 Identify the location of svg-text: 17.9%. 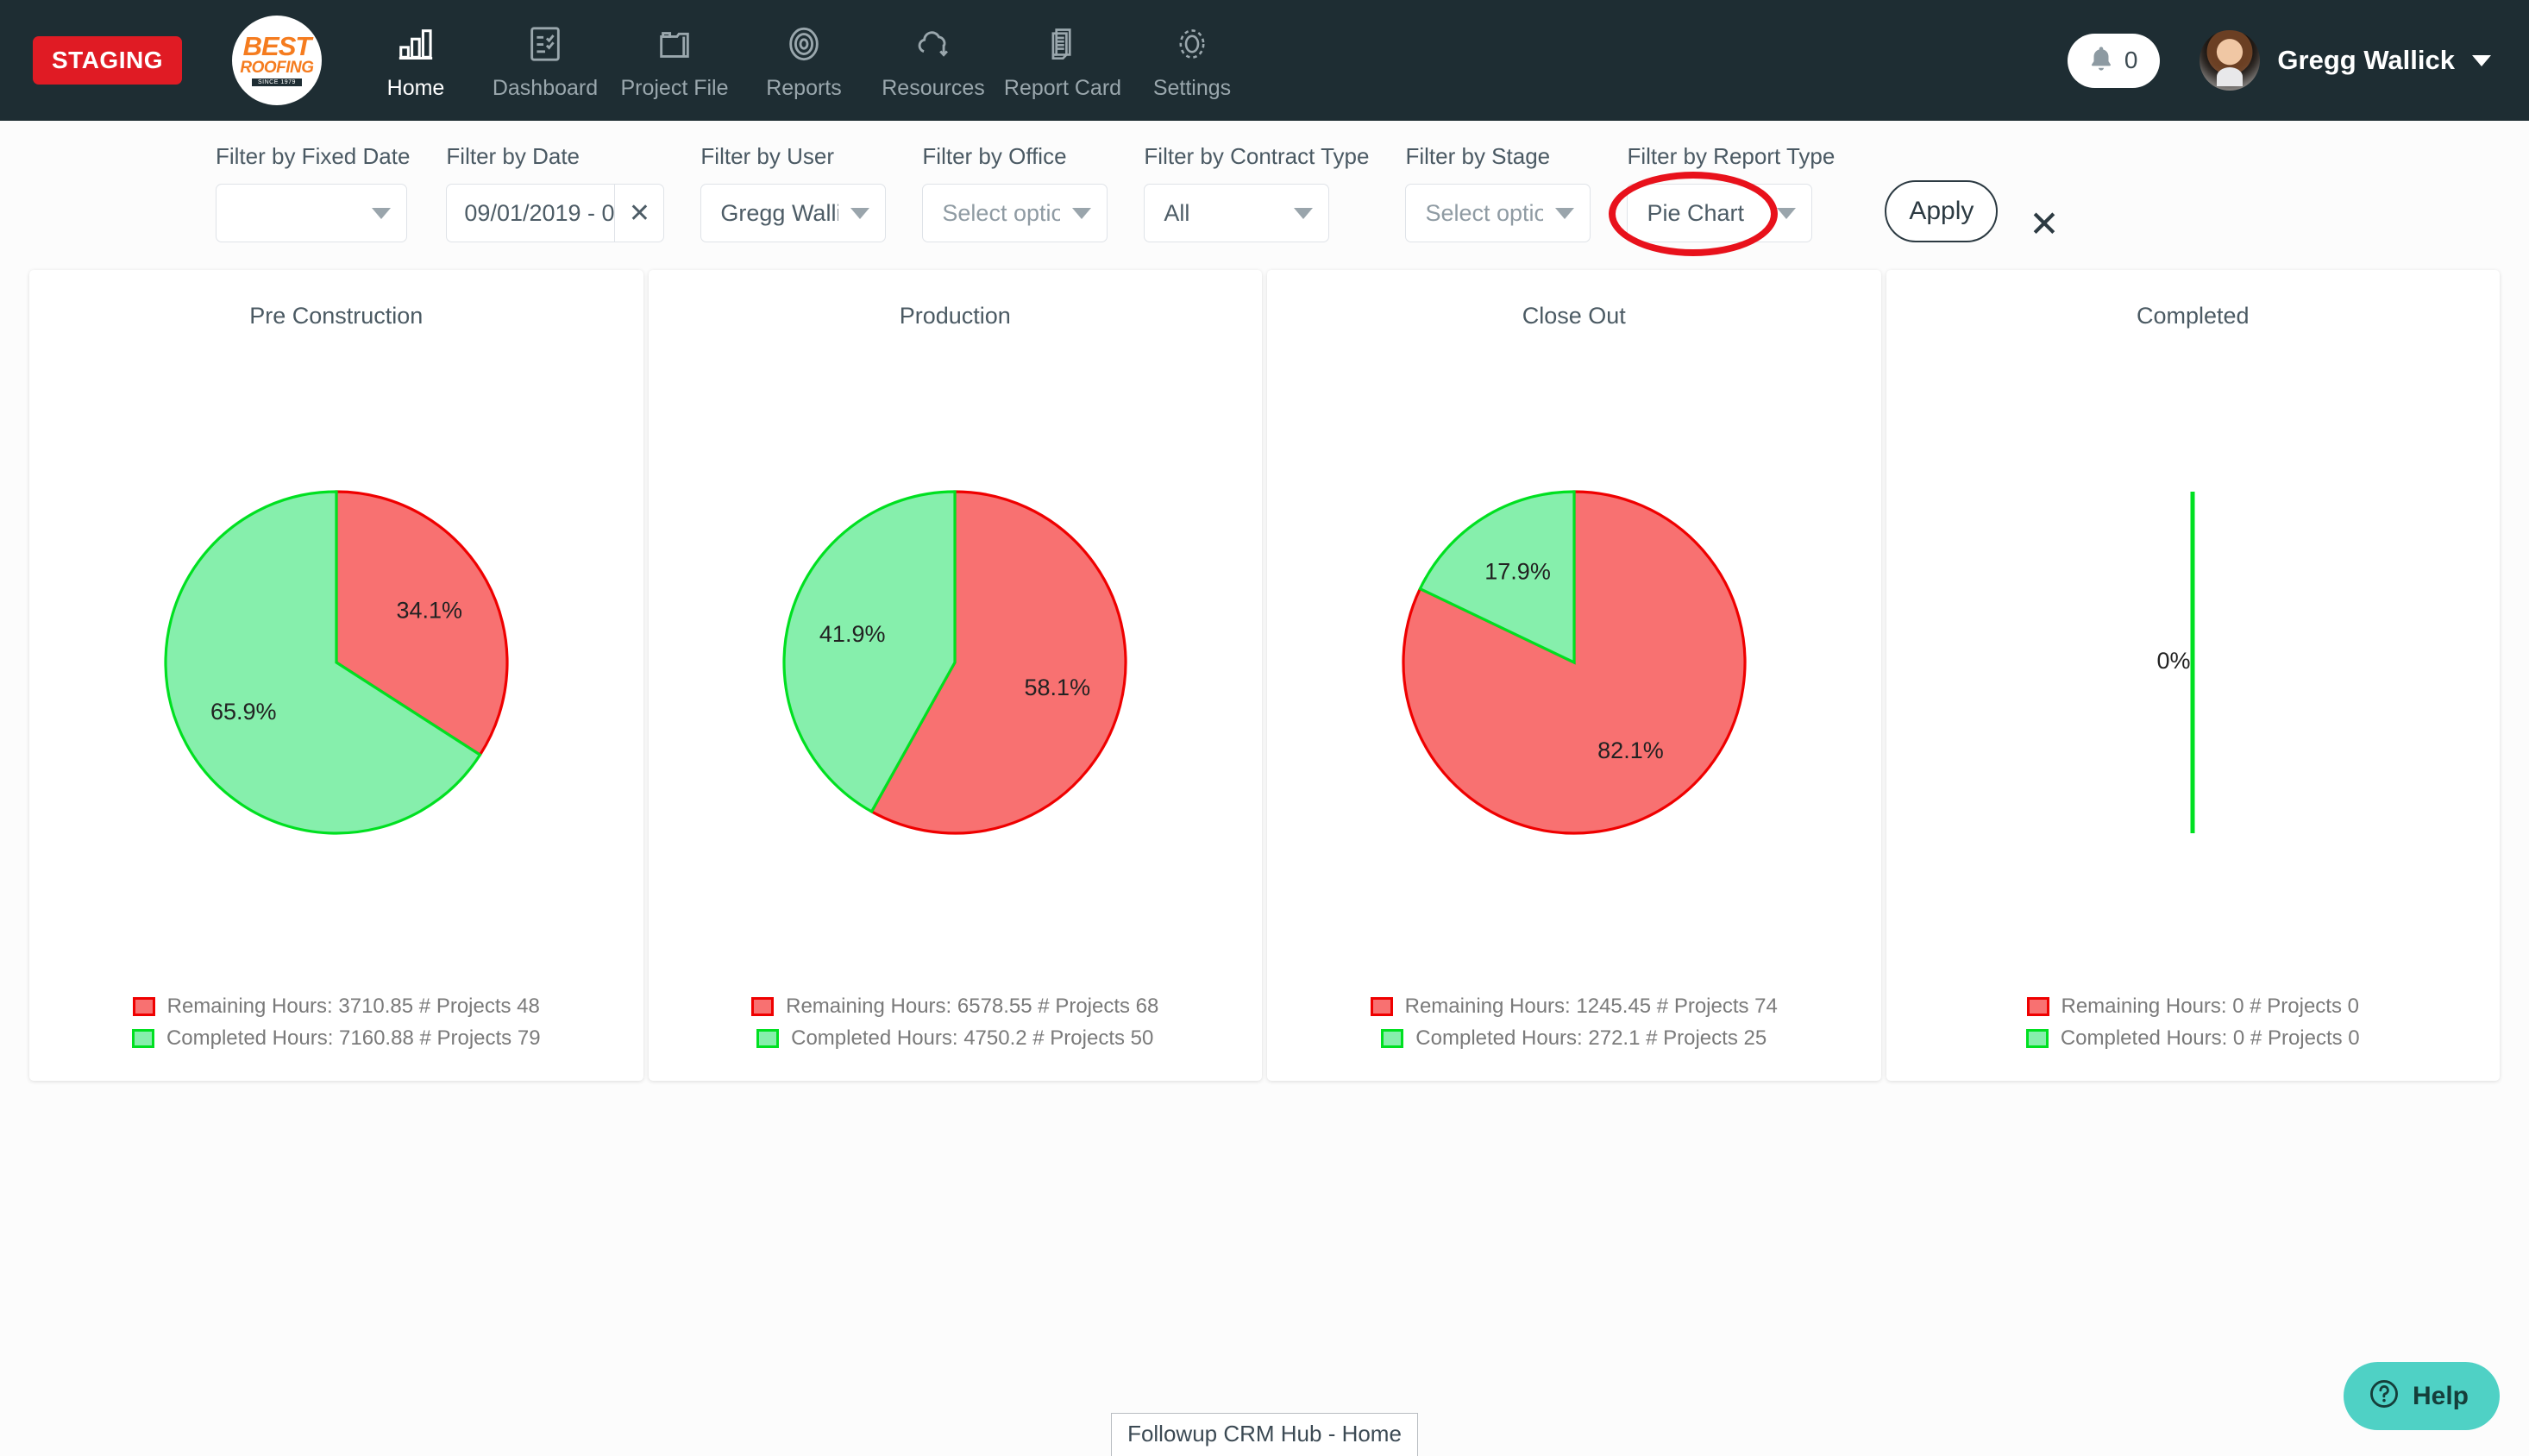
(1517, 571).